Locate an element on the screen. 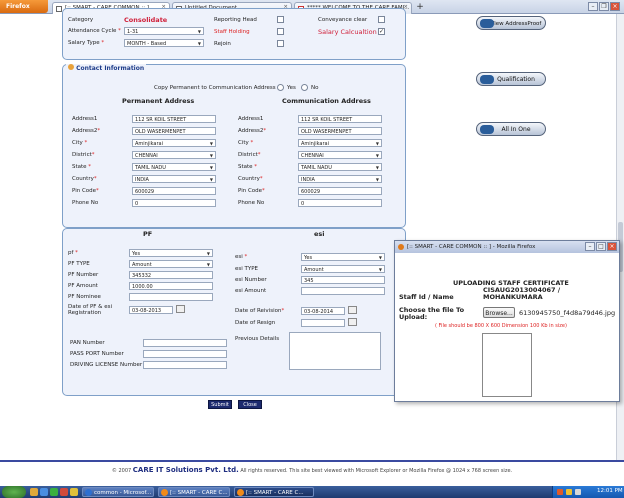  new-tab-button: + is located at coordinates (420, 7).